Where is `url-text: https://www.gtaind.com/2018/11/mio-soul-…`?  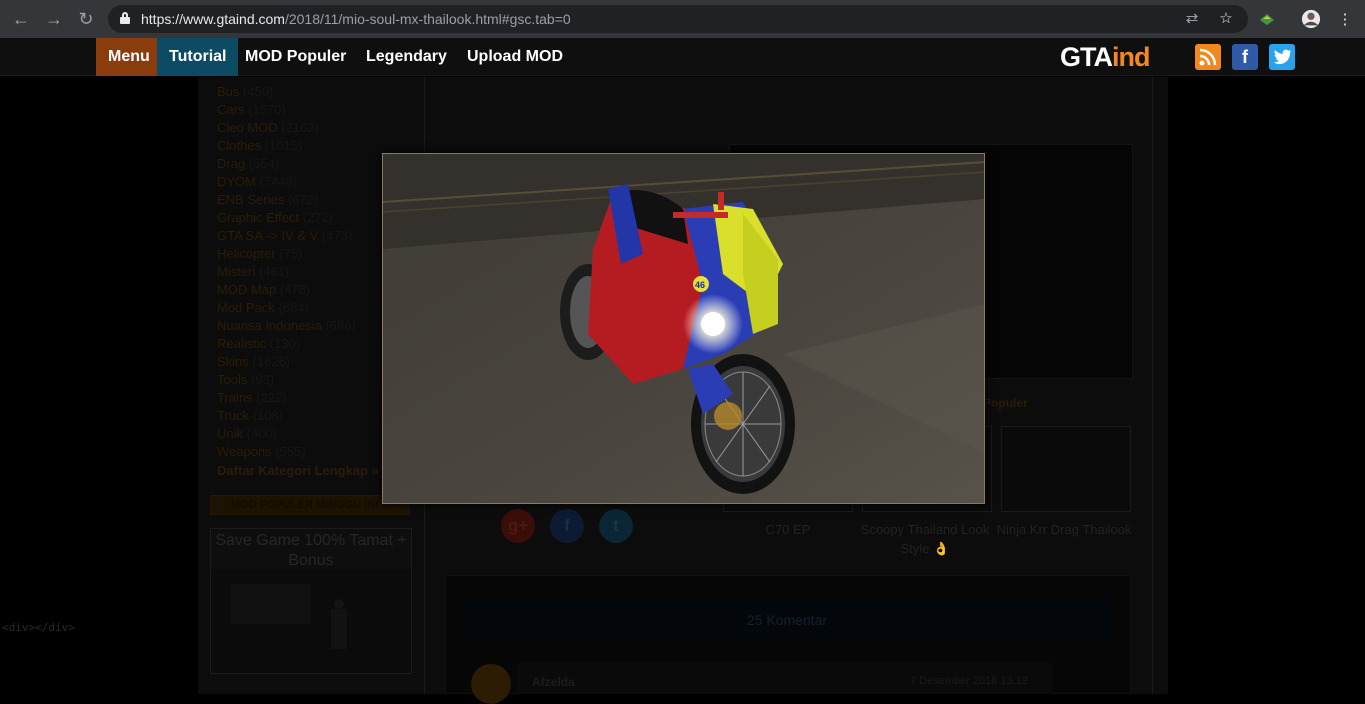
url-text: https://www.gtaind.com/2018/11/mio-soul-… is located at coordinates (356, 19).